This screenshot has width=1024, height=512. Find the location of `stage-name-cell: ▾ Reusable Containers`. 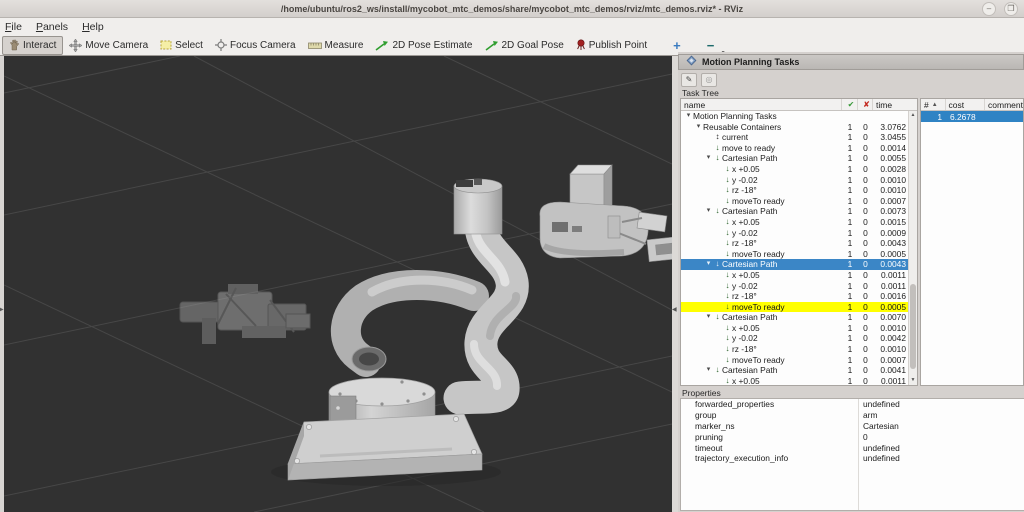

stage-name-cell: ▾ Reusable Containers is located at coordinates (761, 127).